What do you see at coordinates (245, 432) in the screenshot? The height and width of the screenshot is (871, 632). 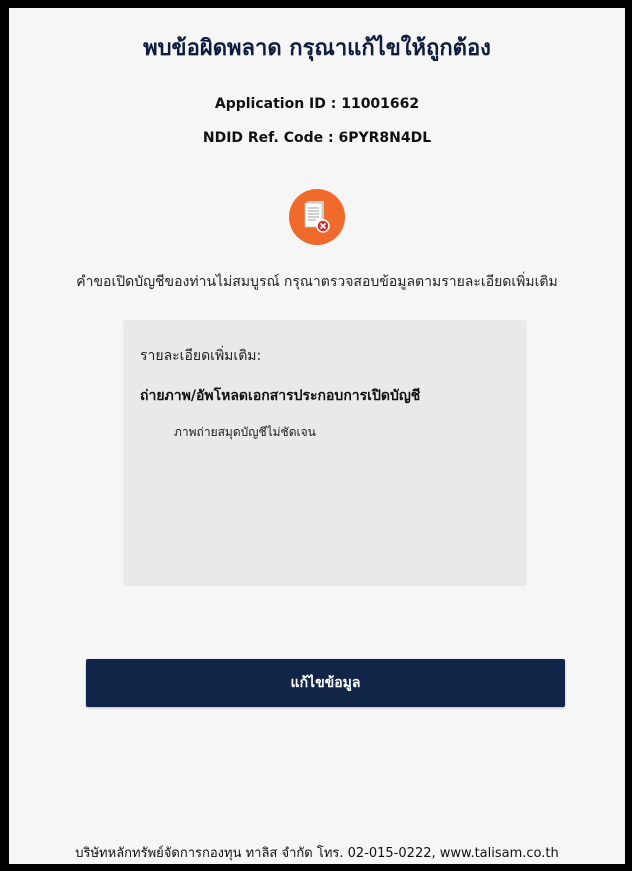 I see `details-item: ภาพถ่ายสมุดบัญชีไม่ชัดเจน` at bounding box center [245, 432].